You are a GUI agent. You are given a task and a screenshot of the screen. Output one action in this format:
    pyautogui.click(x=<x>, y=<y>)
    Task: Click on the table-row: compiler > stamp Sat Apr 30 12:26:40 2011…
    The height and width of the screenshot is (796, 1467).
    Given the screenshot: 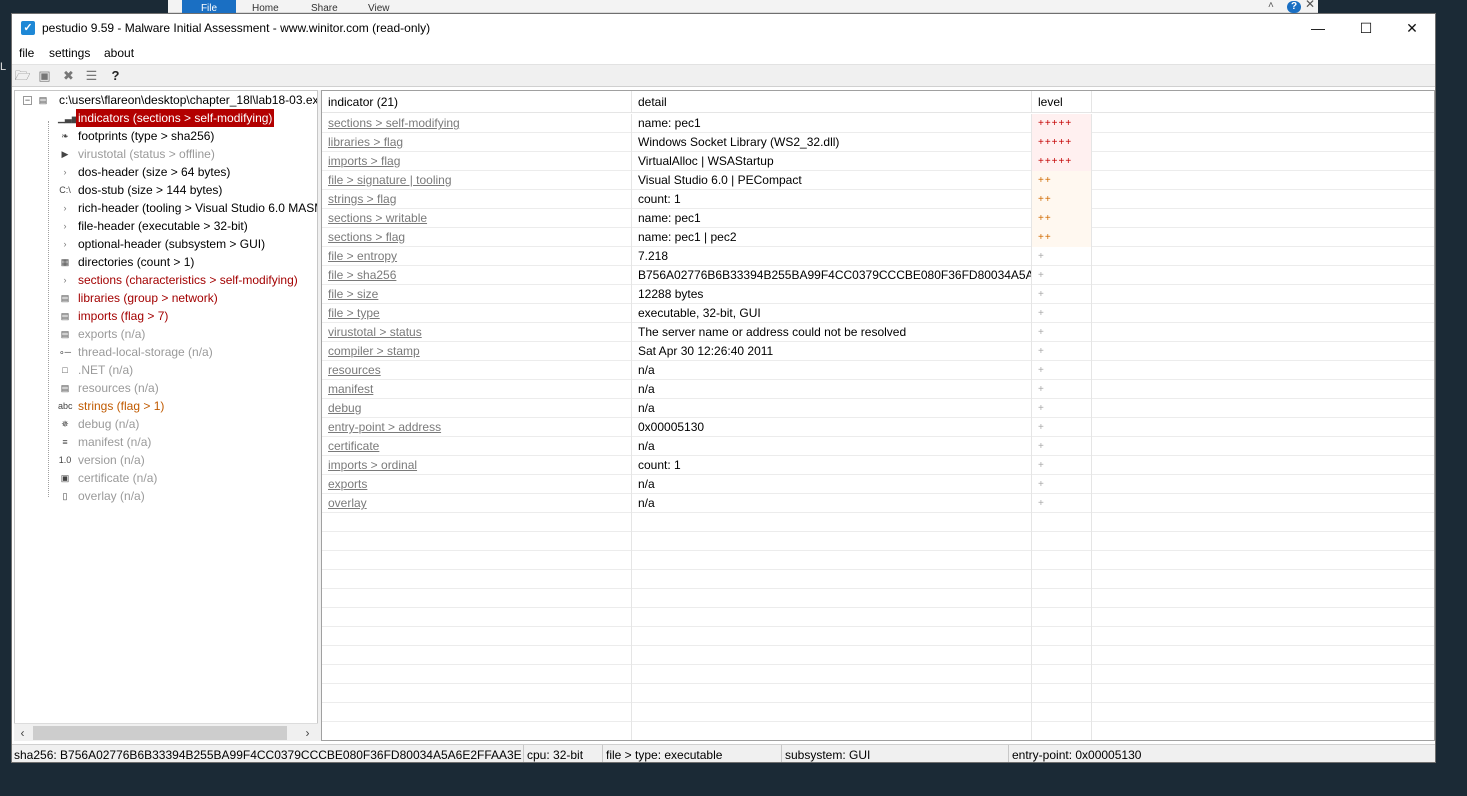 What is the action you would take?
    pyautogui.click(x=878, y=351)
    